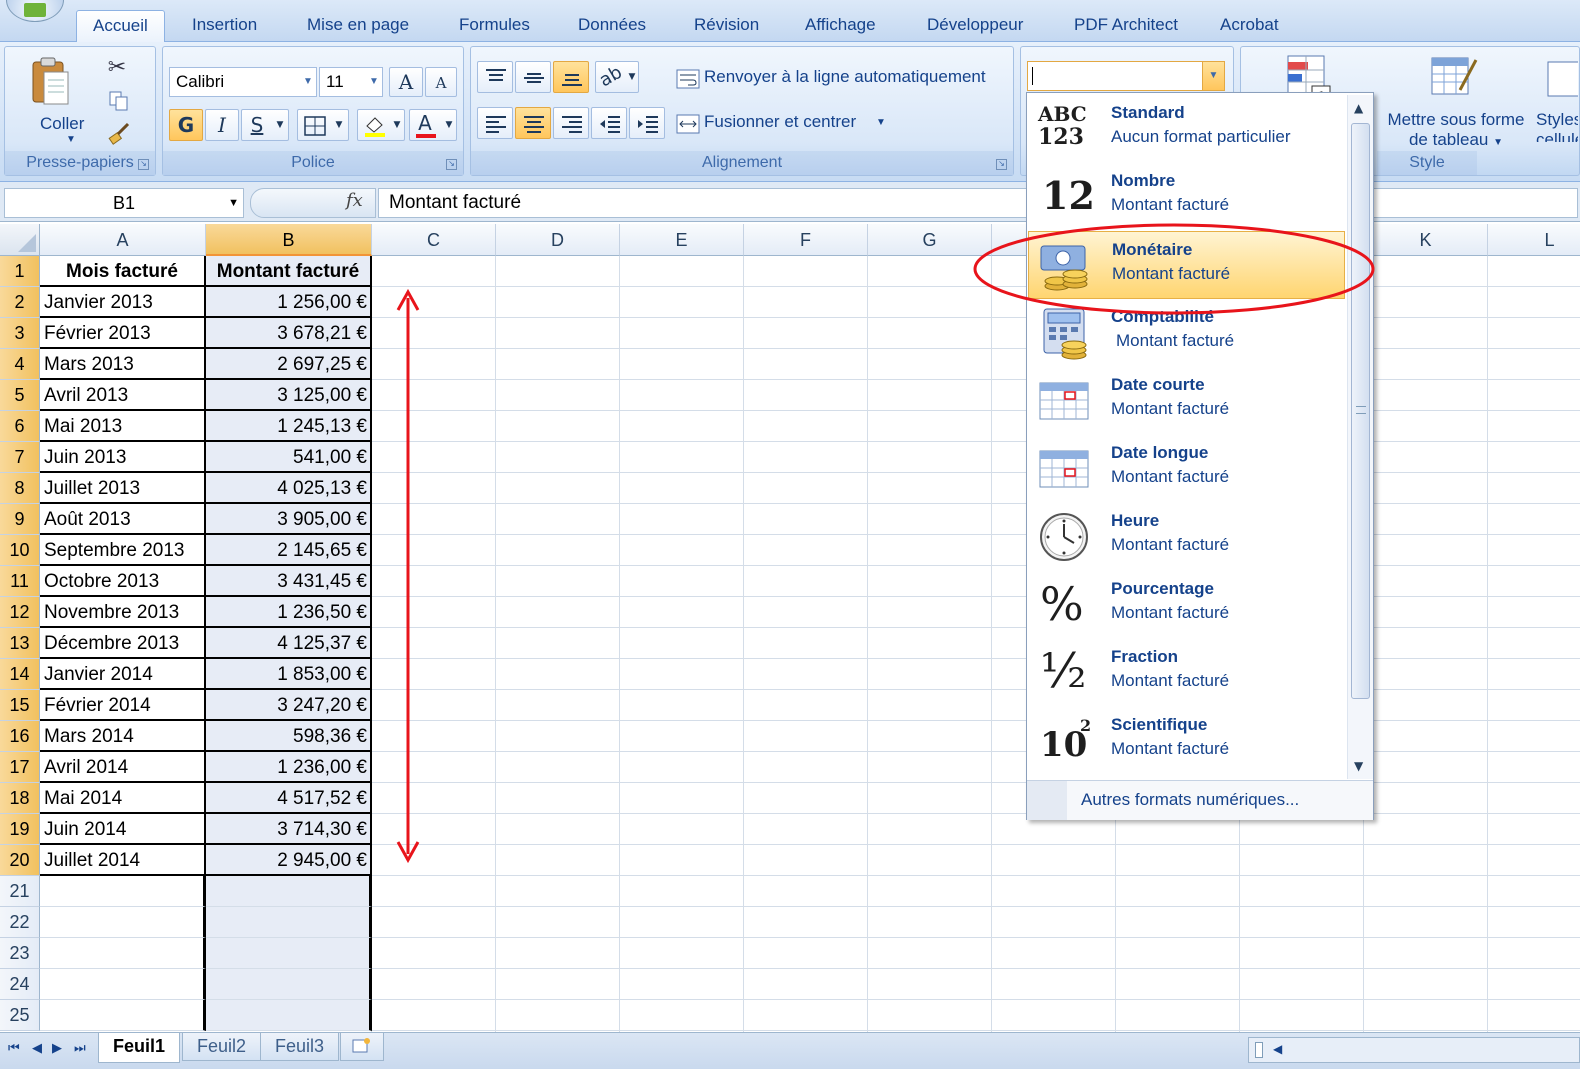  Describe the element at coordinates (123, 519) in the screenshot. I see `cell-month: Août 2013` at that location.